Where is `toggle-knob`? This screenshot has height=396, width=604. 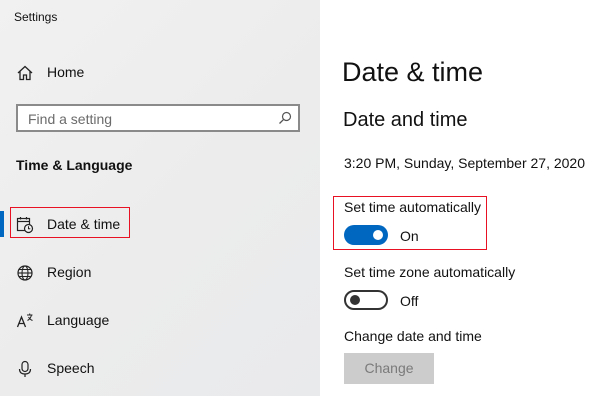 toggle-knob is located at coordinates (355, 300).